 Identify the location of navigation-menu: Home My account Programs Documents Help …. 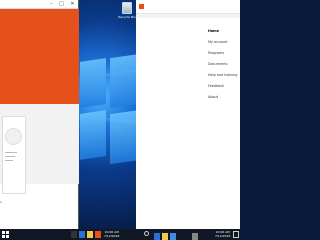
(222, 64).